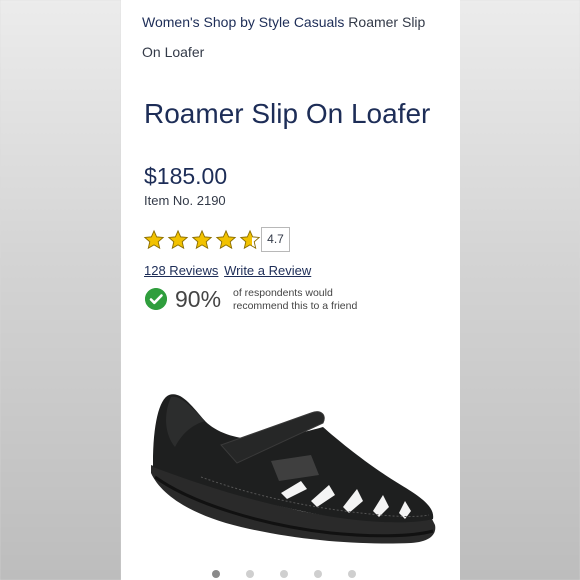 The width and height of the screenshot is (580, 580). I want to click on recommend-percent: 90%, so click(198, 299).